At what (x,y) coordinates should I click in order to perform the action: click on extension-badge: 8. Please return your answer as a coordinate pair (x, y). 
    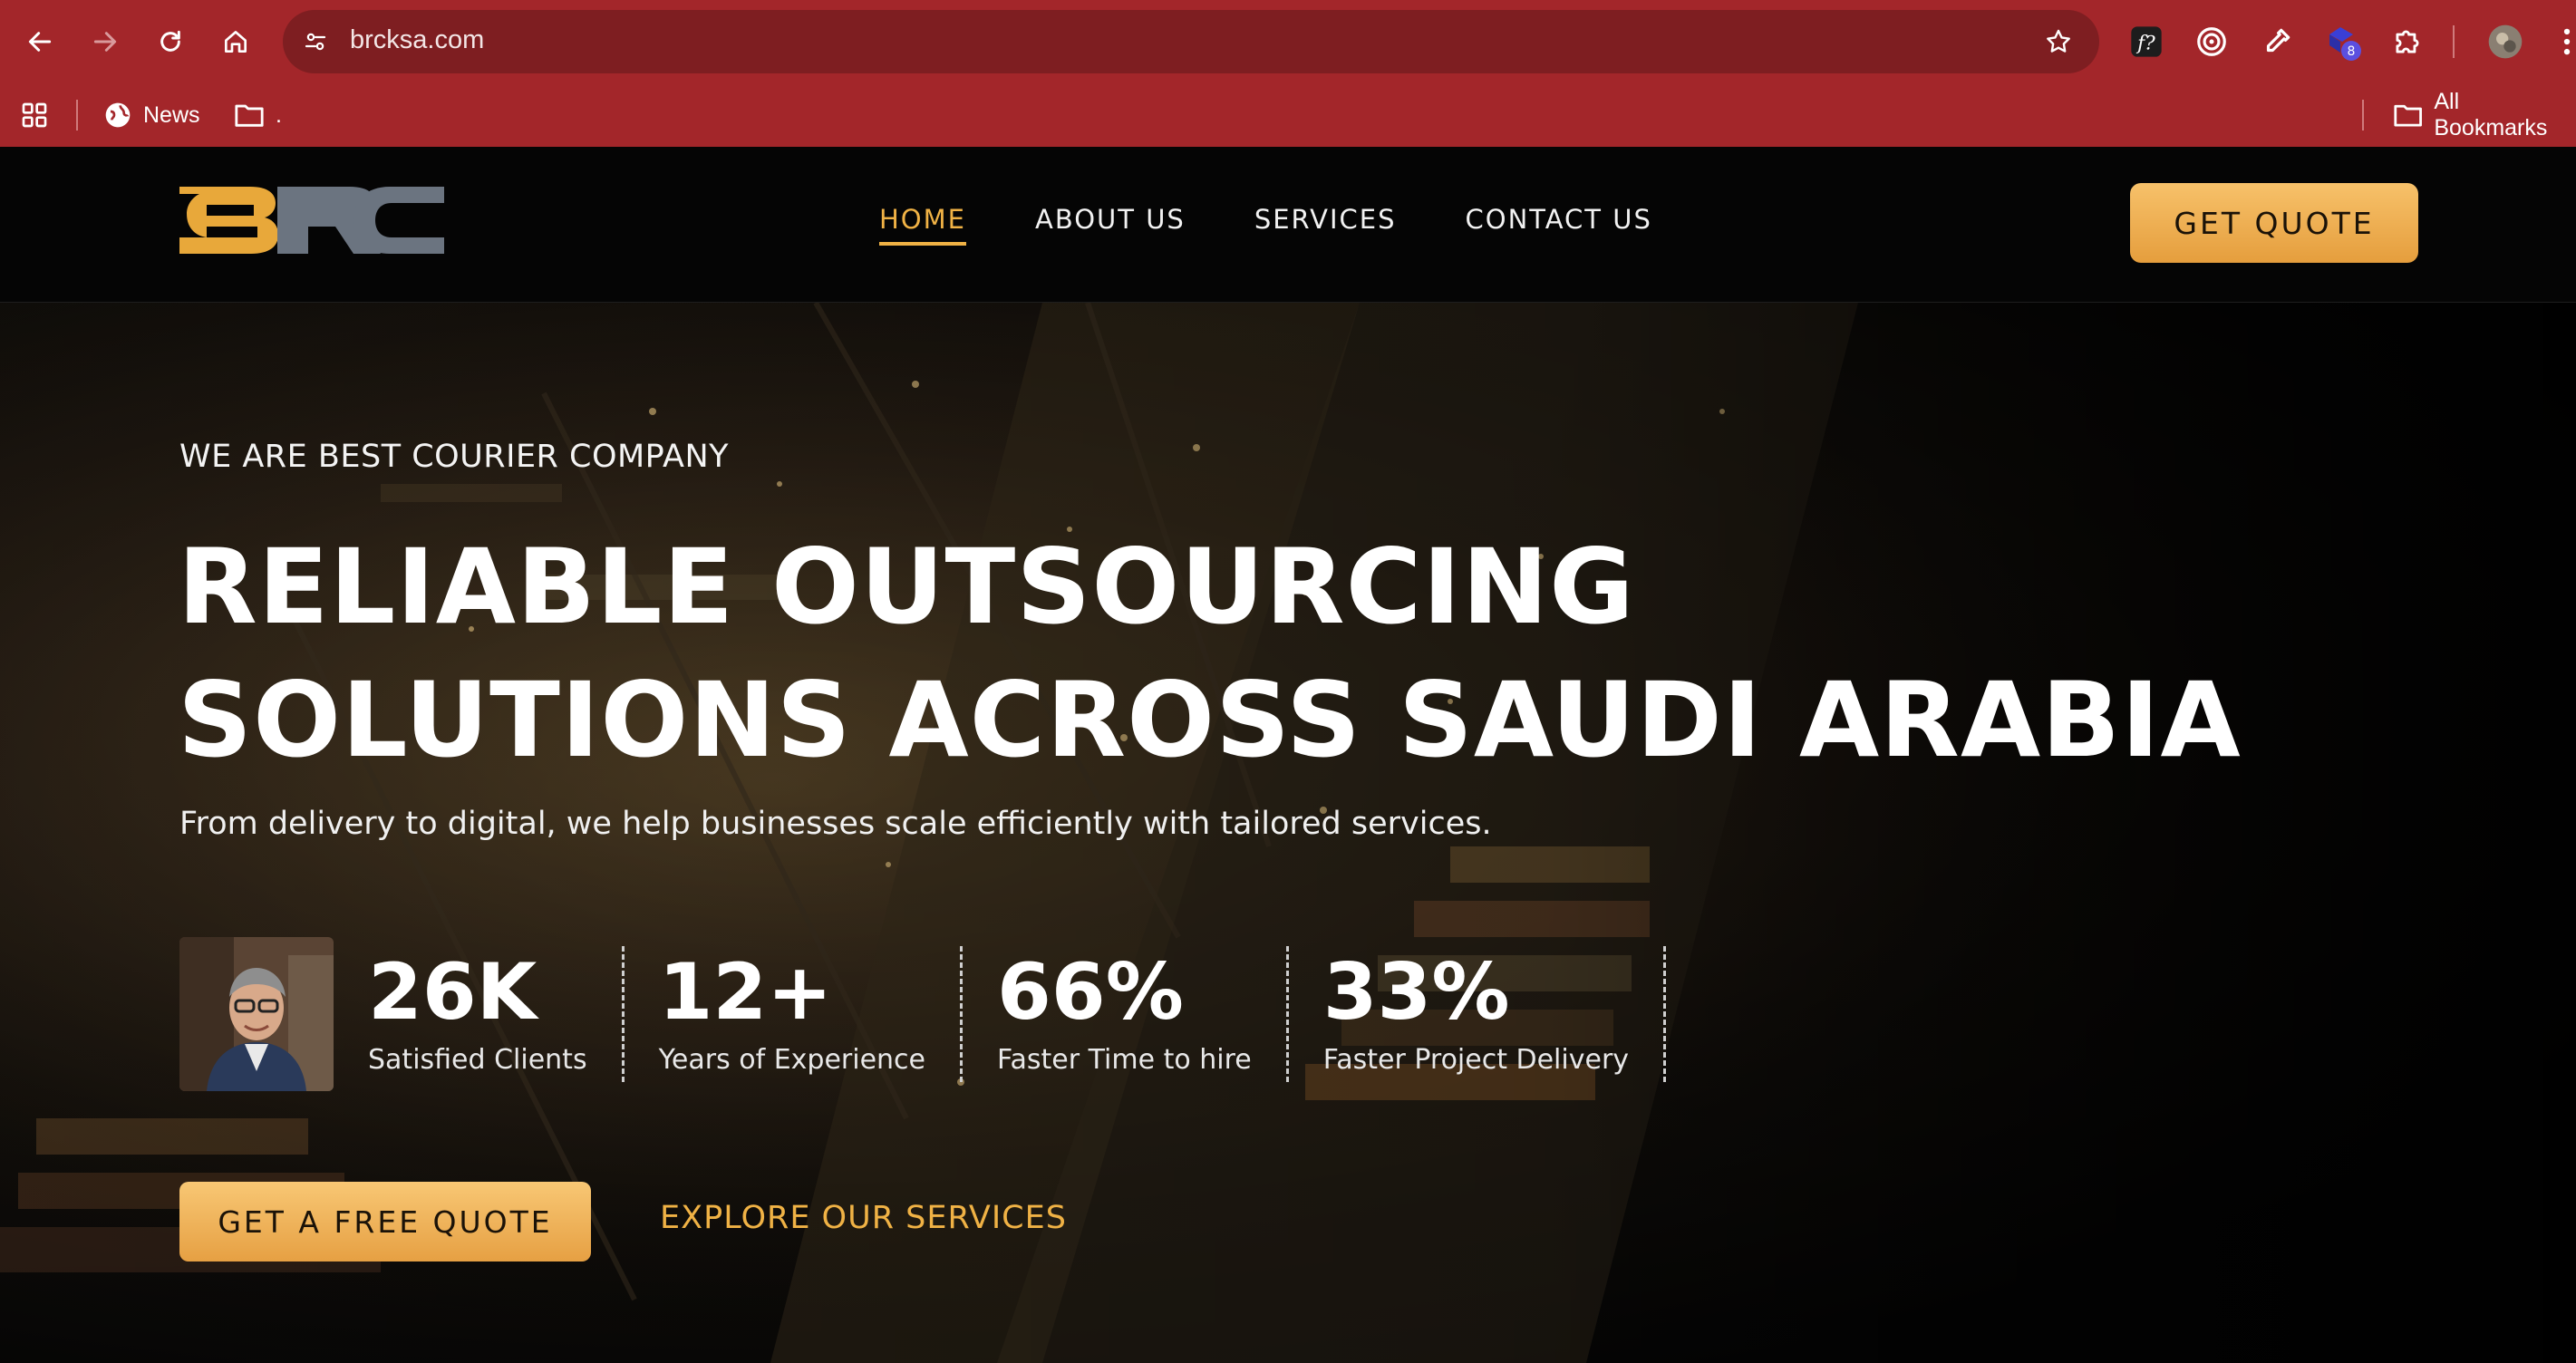
    Looking at the image, I should click on (2352, 51).